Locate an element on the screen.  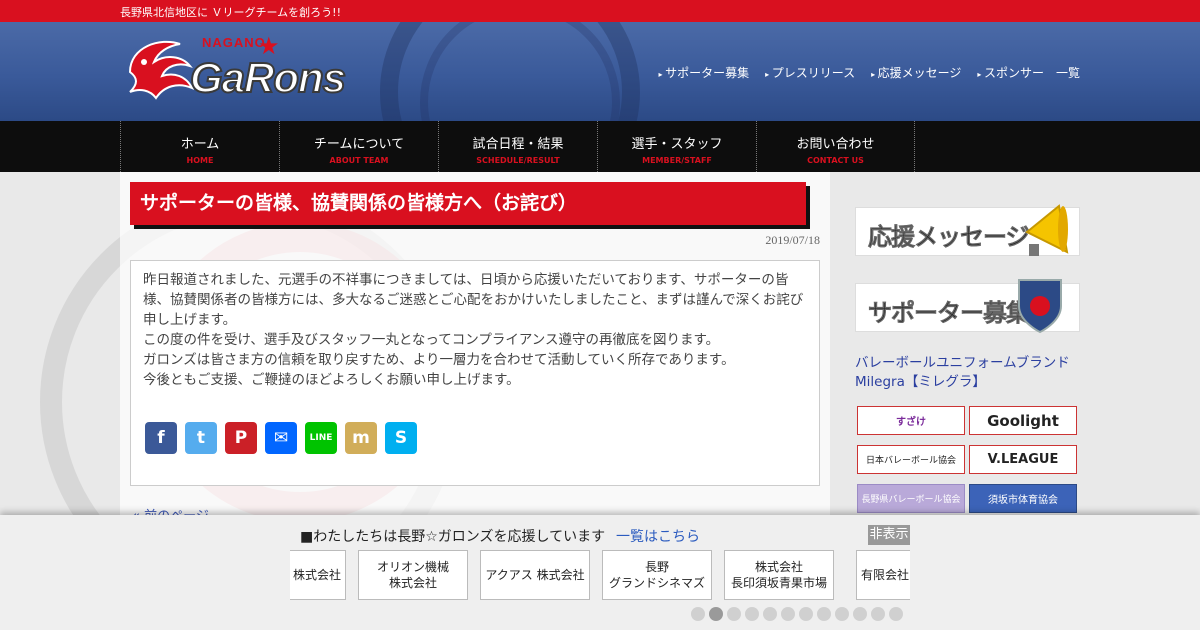
nav-item-label: お問い合わせ is located at coordinates (835, 144).